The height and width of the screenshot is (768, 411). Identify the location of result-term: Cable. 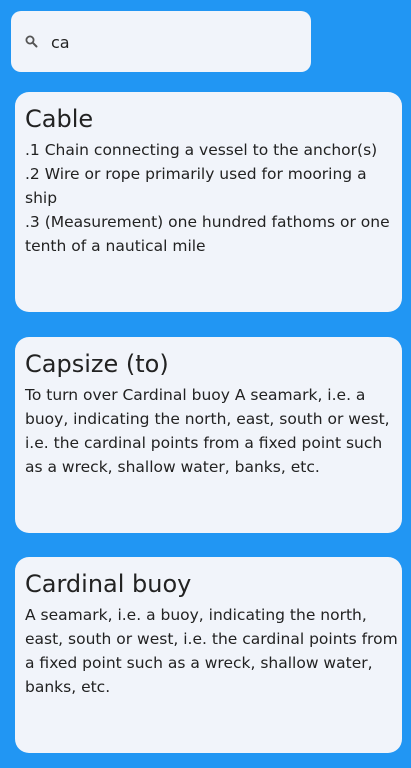
(59, 119).